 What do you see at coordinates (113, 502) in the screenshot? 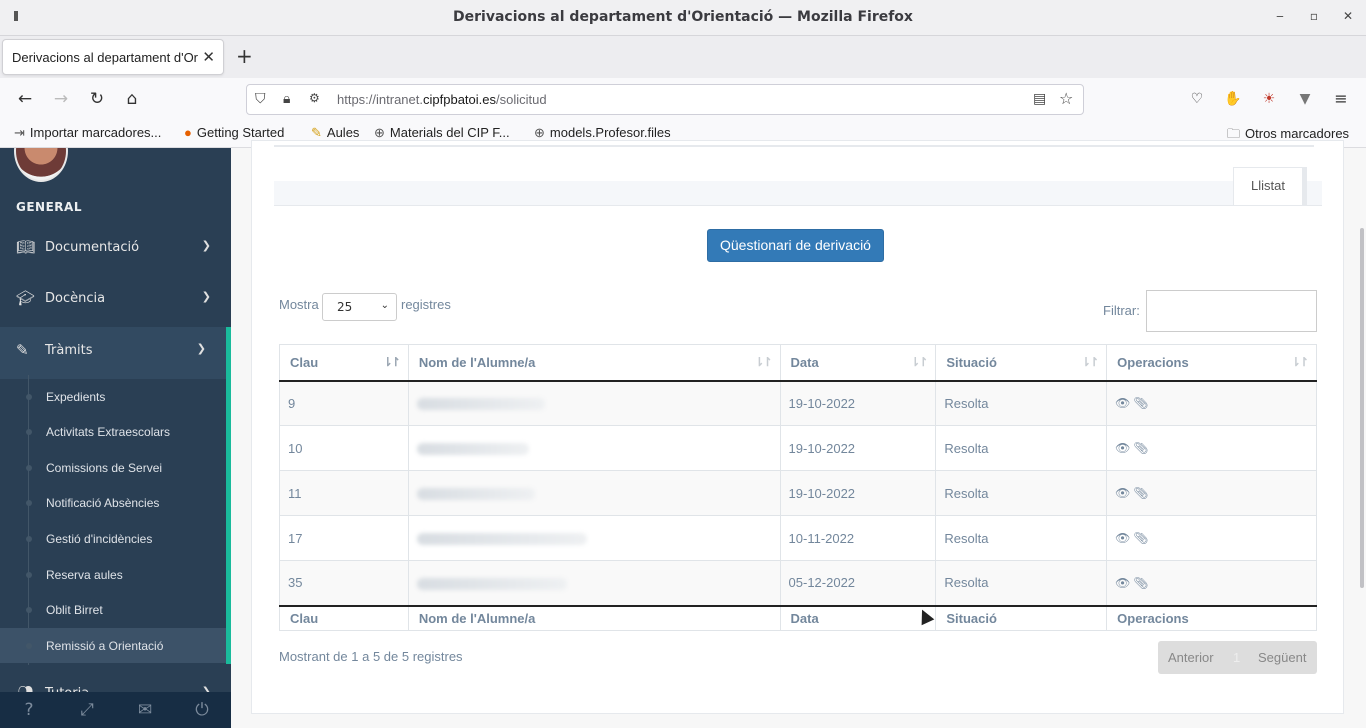
I see `sidebar-subitem-notificacio: Notificació Absències` at bounding box center [113, 502].